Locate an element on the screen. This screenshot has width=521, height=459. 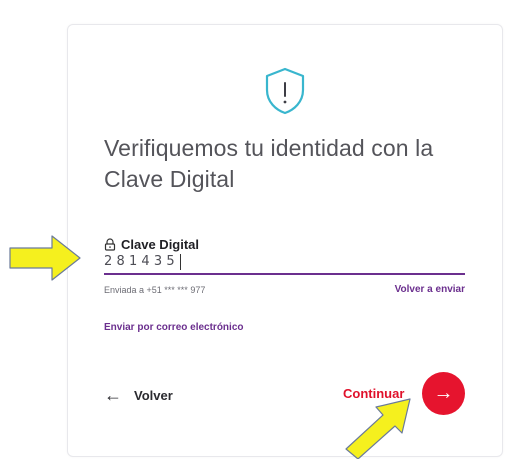
continue-button: → is located at coordinates (443, 393).